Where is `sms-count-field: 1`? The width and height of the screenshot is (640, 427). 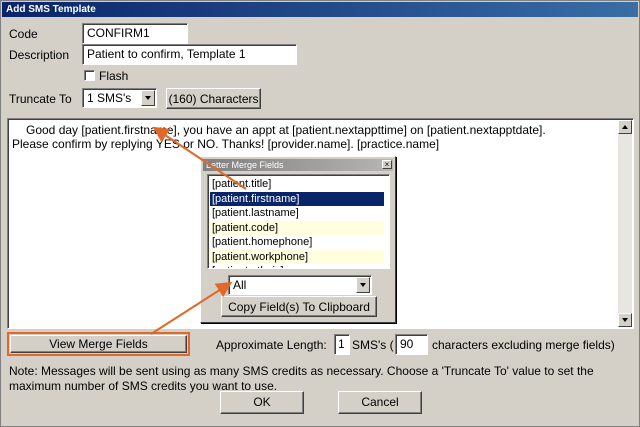 sms-count-field: 1 is located at coordinates (342, 344).